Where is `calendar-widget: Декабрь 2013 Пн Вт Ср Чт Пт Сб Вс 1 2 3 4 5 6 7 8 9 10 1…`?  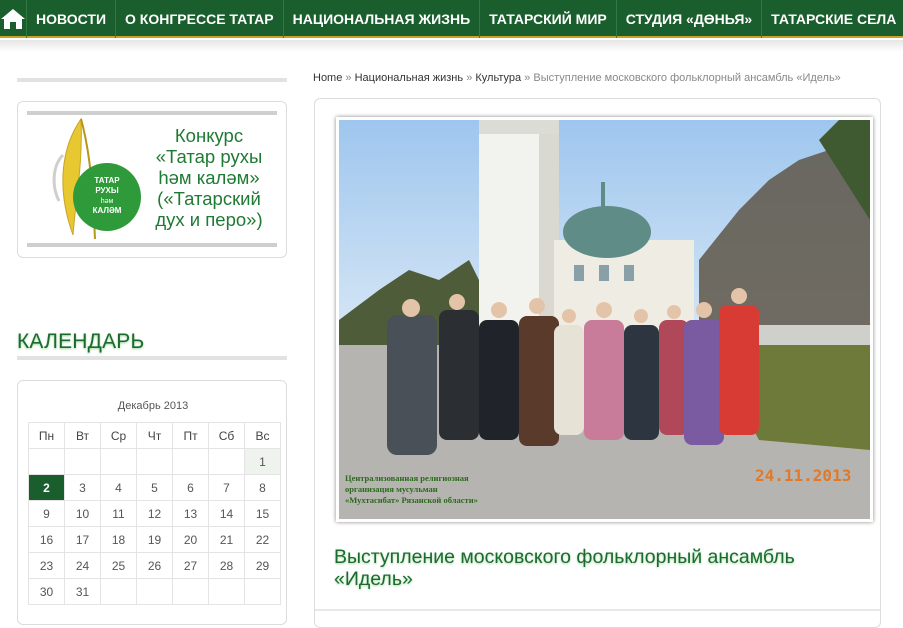
calendar-widget: Декабрь 2013 Пн Вт Ср Чт Пт Сб Вс 1 2 3 4 5 6 7 8 9 10 1… is located at coordinates (152, 502).